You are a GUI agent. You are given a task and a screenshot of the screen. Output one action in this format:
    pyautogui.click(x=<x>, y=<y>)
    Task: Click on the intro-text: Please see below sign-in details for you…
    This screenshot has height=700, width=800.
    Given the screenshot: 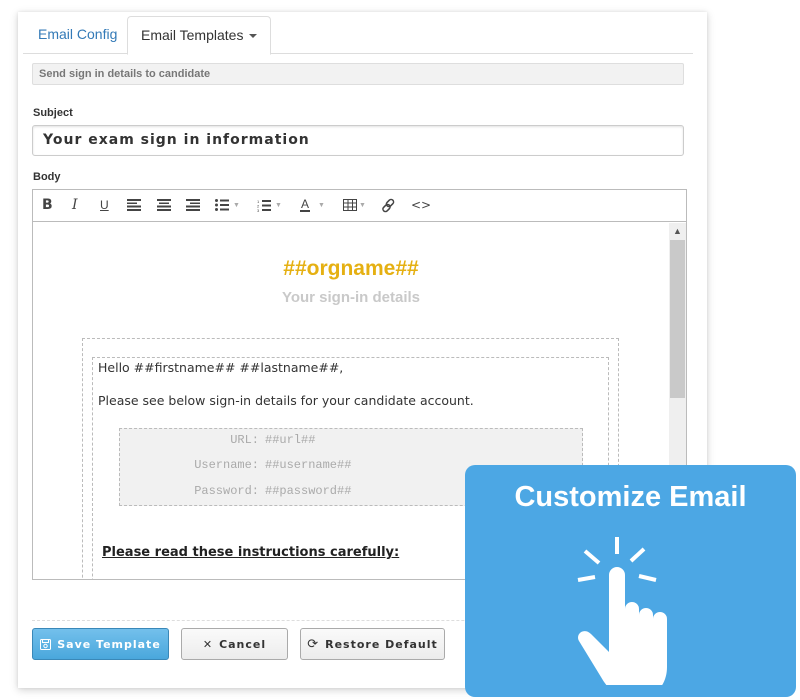 What is the action you would take?
    pyautogui.click(x=286, y=400)
    